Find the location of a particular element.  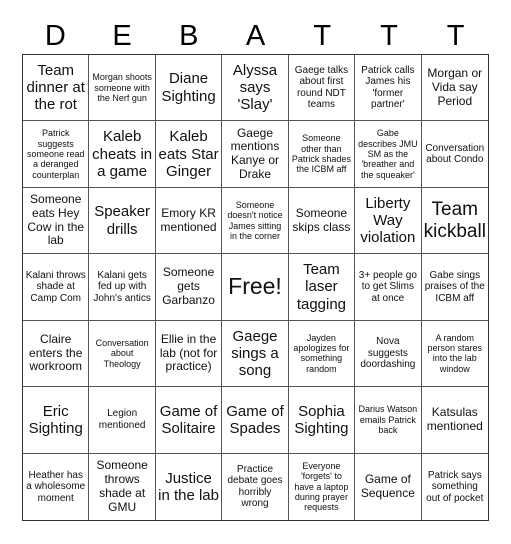

header-letter: D is located at coordinates (55, 36).